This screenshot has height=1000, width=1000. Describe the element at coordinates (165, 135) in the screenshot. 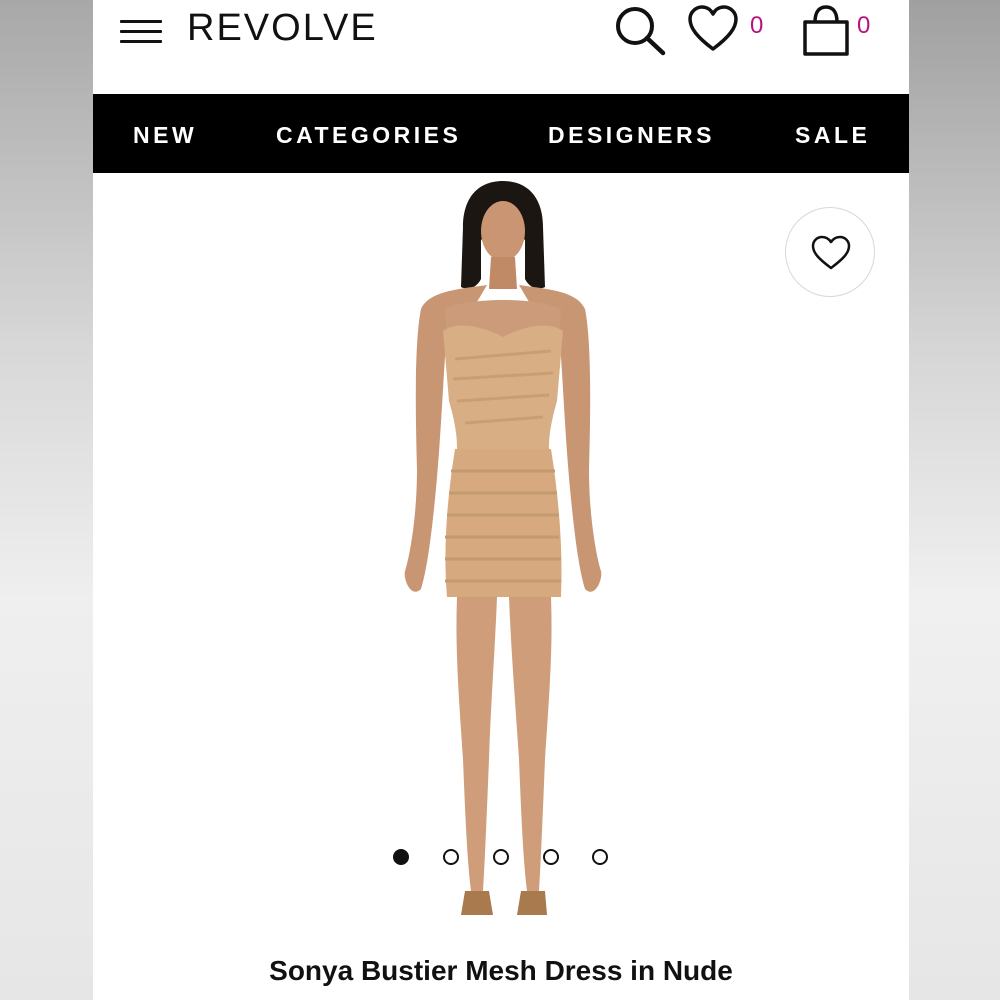

I see `nav-new: NEW` at that location.